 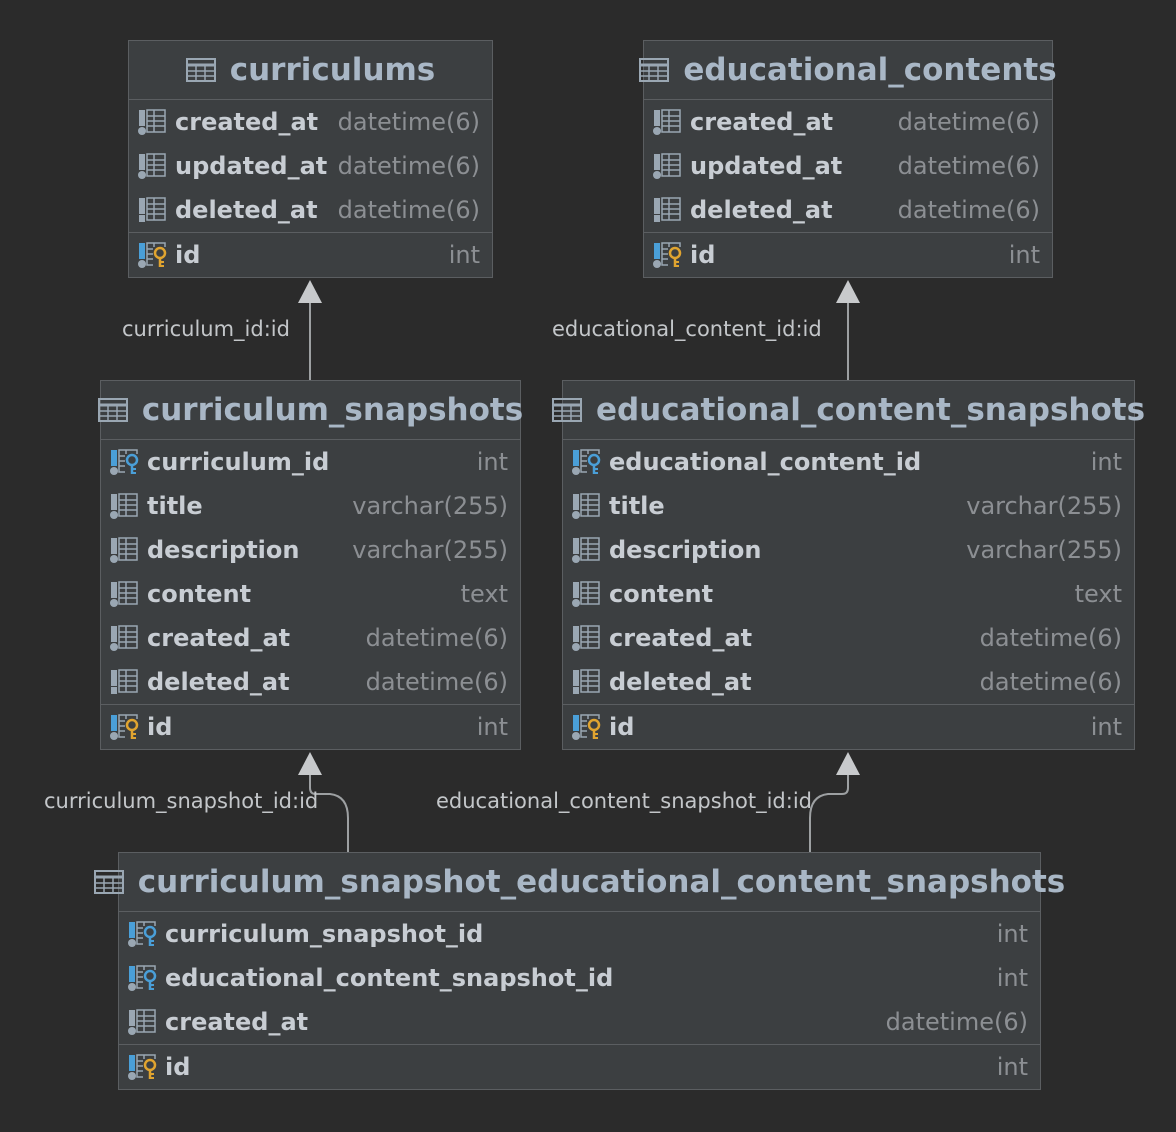 What do you see at coordinates (246, 210) in the screenshot?
I see `column-name: deleted_at` at bounding box center [246, 210].